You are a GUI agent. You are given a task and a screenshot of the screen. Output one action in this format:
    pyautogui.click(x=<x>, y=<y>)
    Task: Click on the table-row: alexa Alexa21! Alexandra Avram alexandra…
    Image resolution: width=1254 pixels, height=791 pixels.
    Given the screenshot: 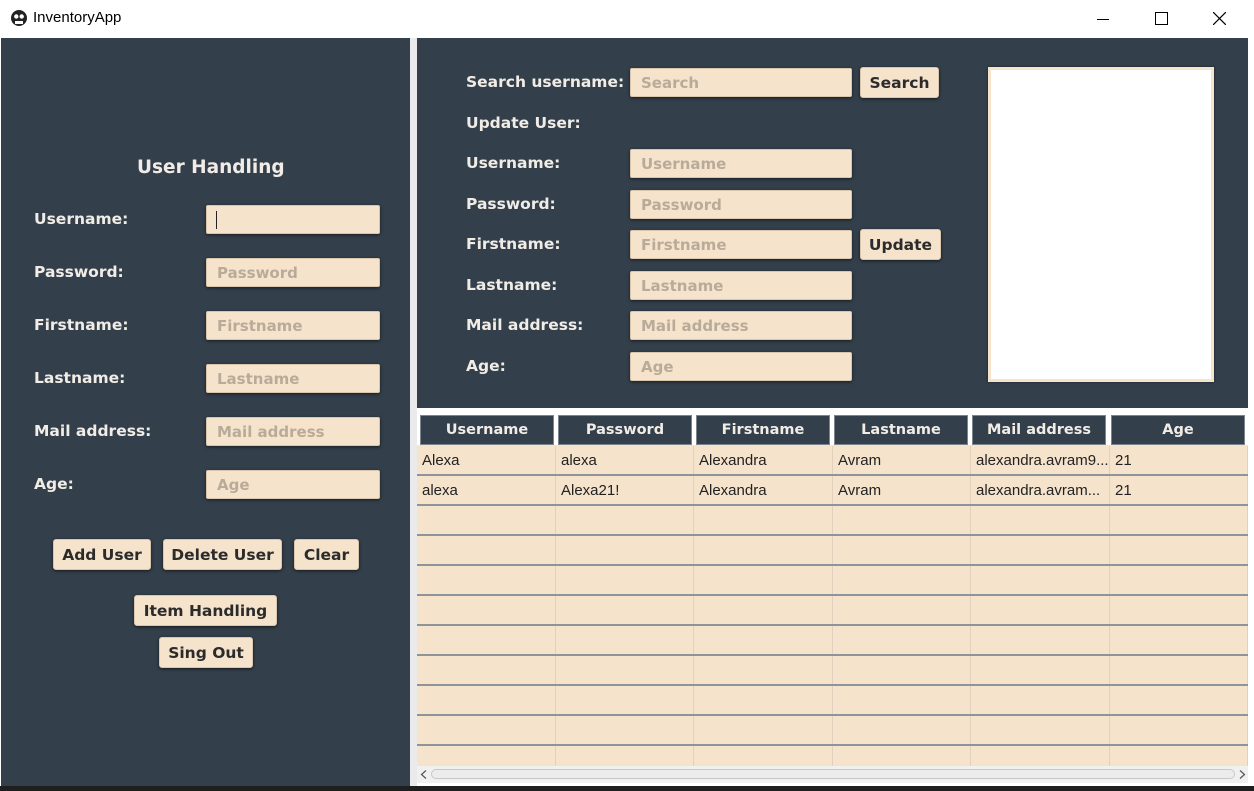 What is the action you would take?
    pyautogui.click(x=832, y=491)
    